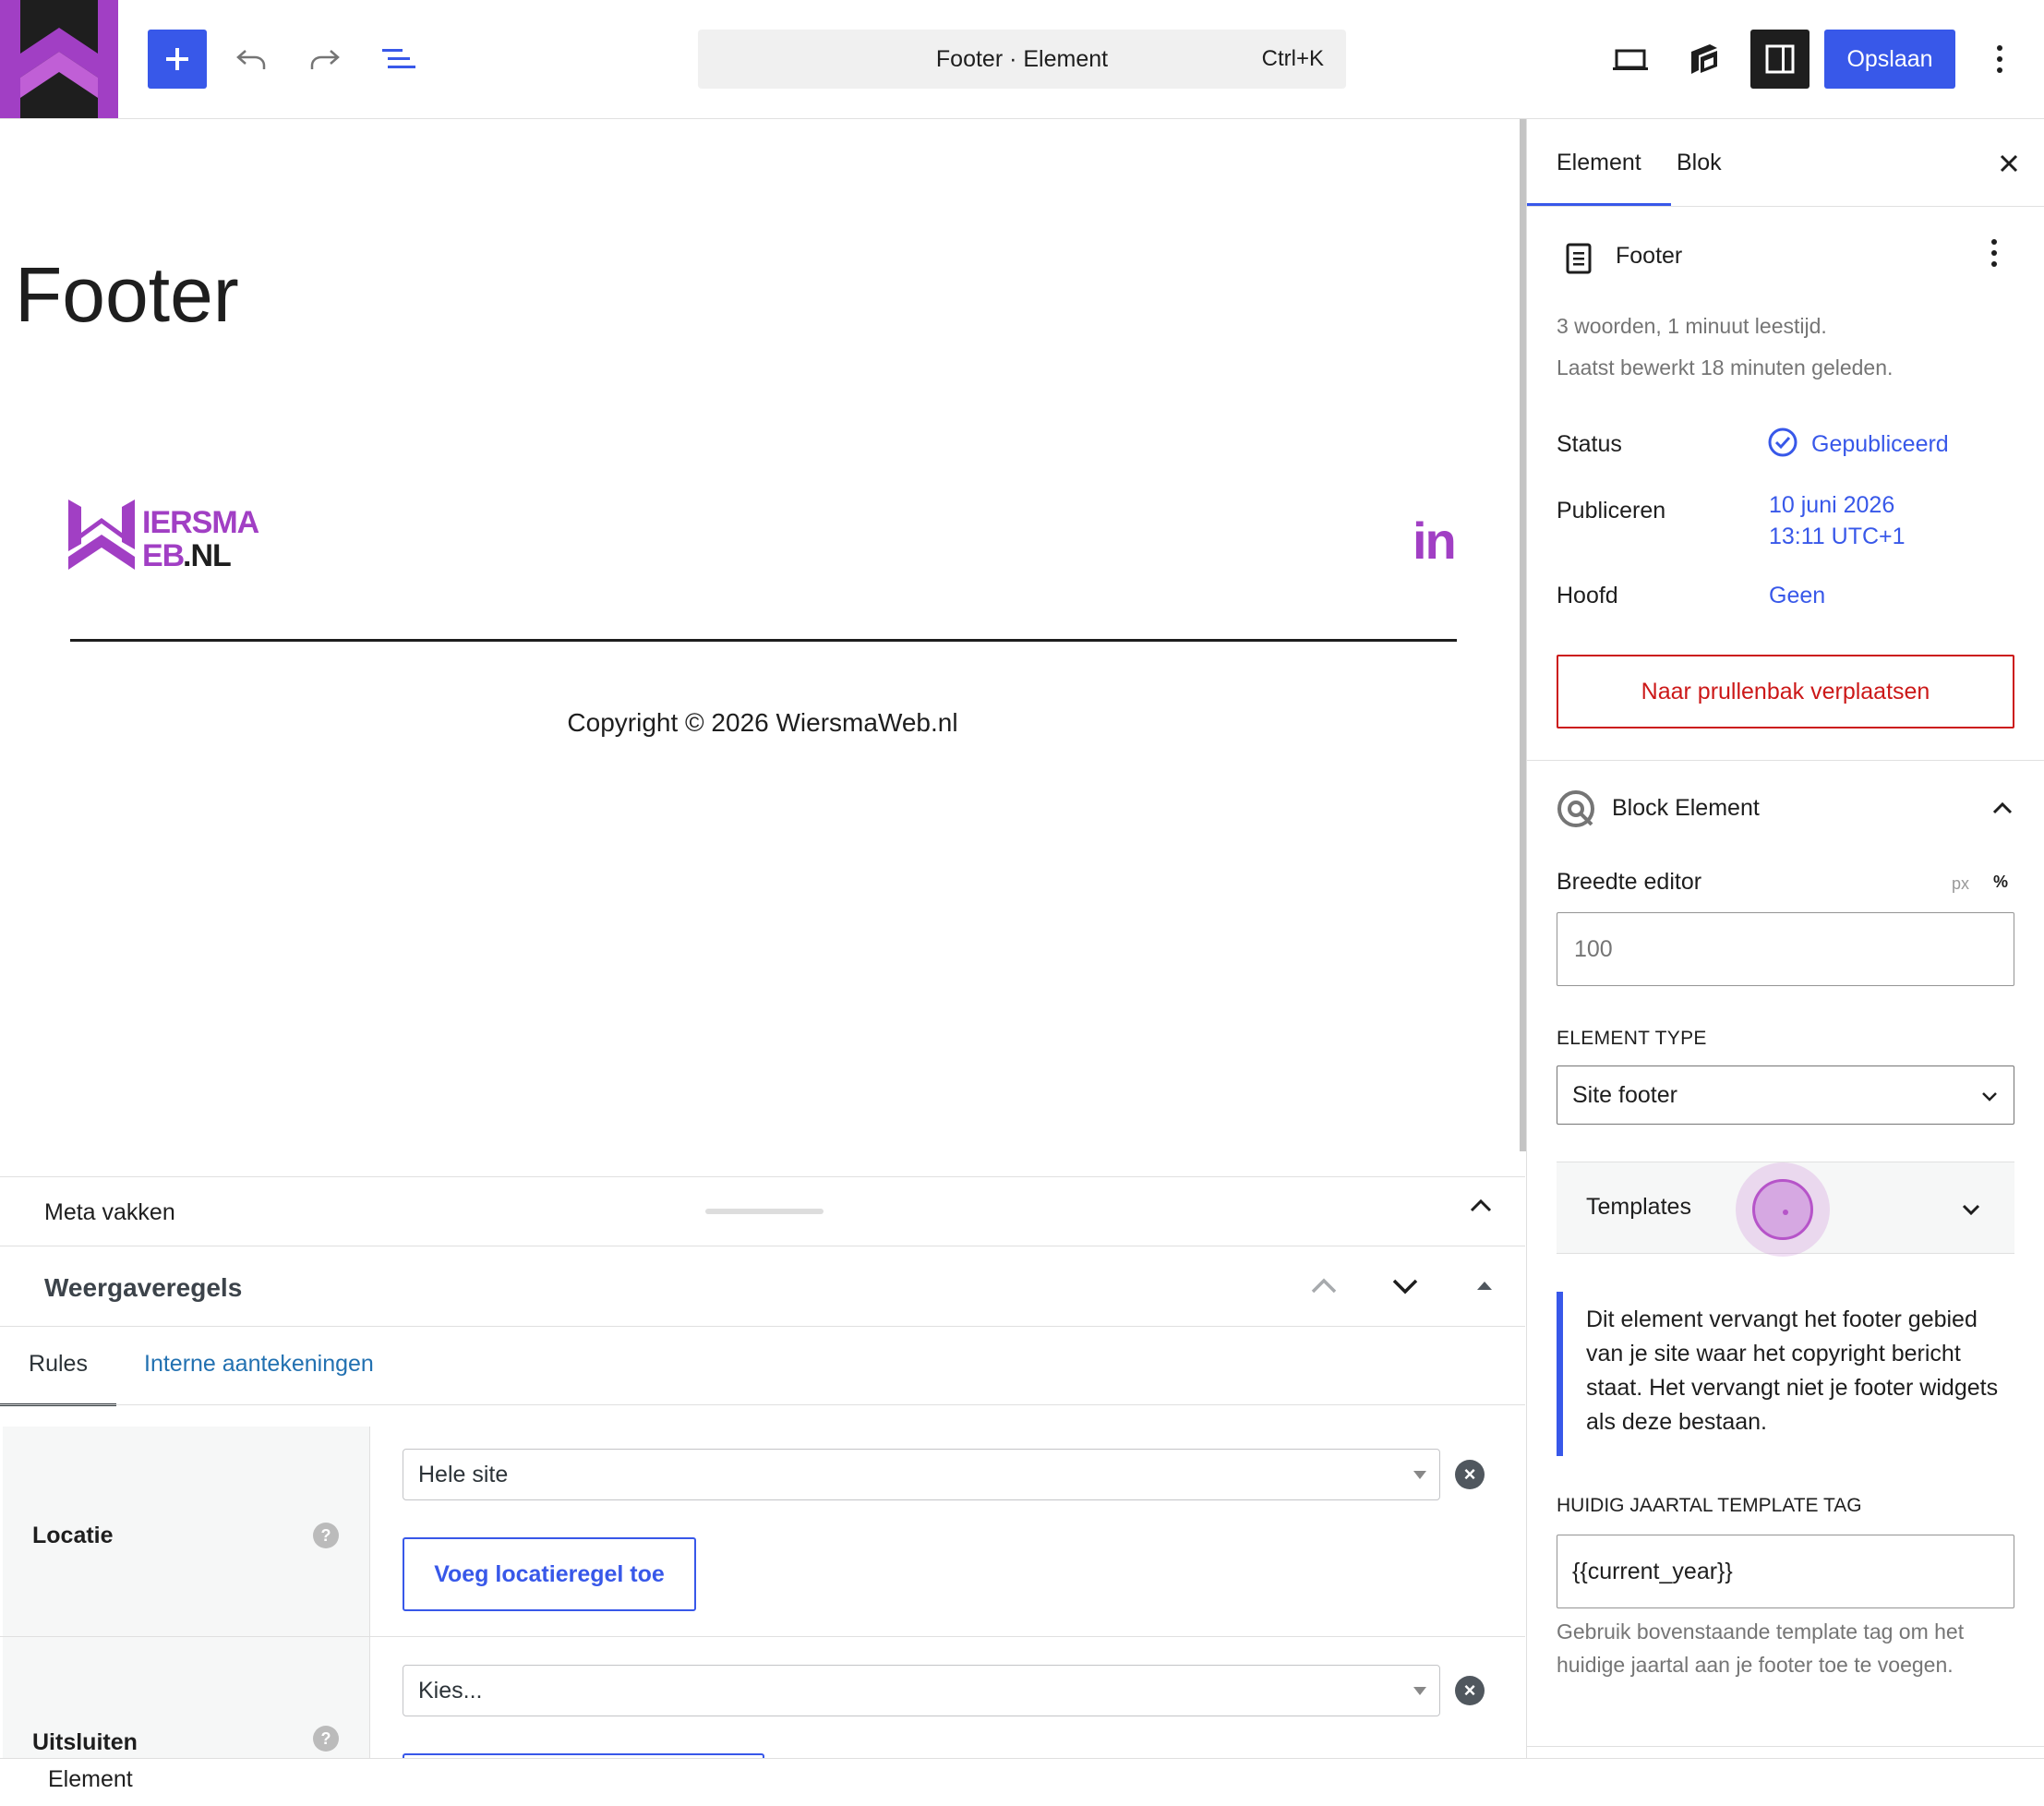 Image resolution: width=2044 pixels, height=1806 pixels. What do you see at coordinates (1797, 596) in the screenshot?
I see `parent-value: Geen` at bounding box center [1797, 596].